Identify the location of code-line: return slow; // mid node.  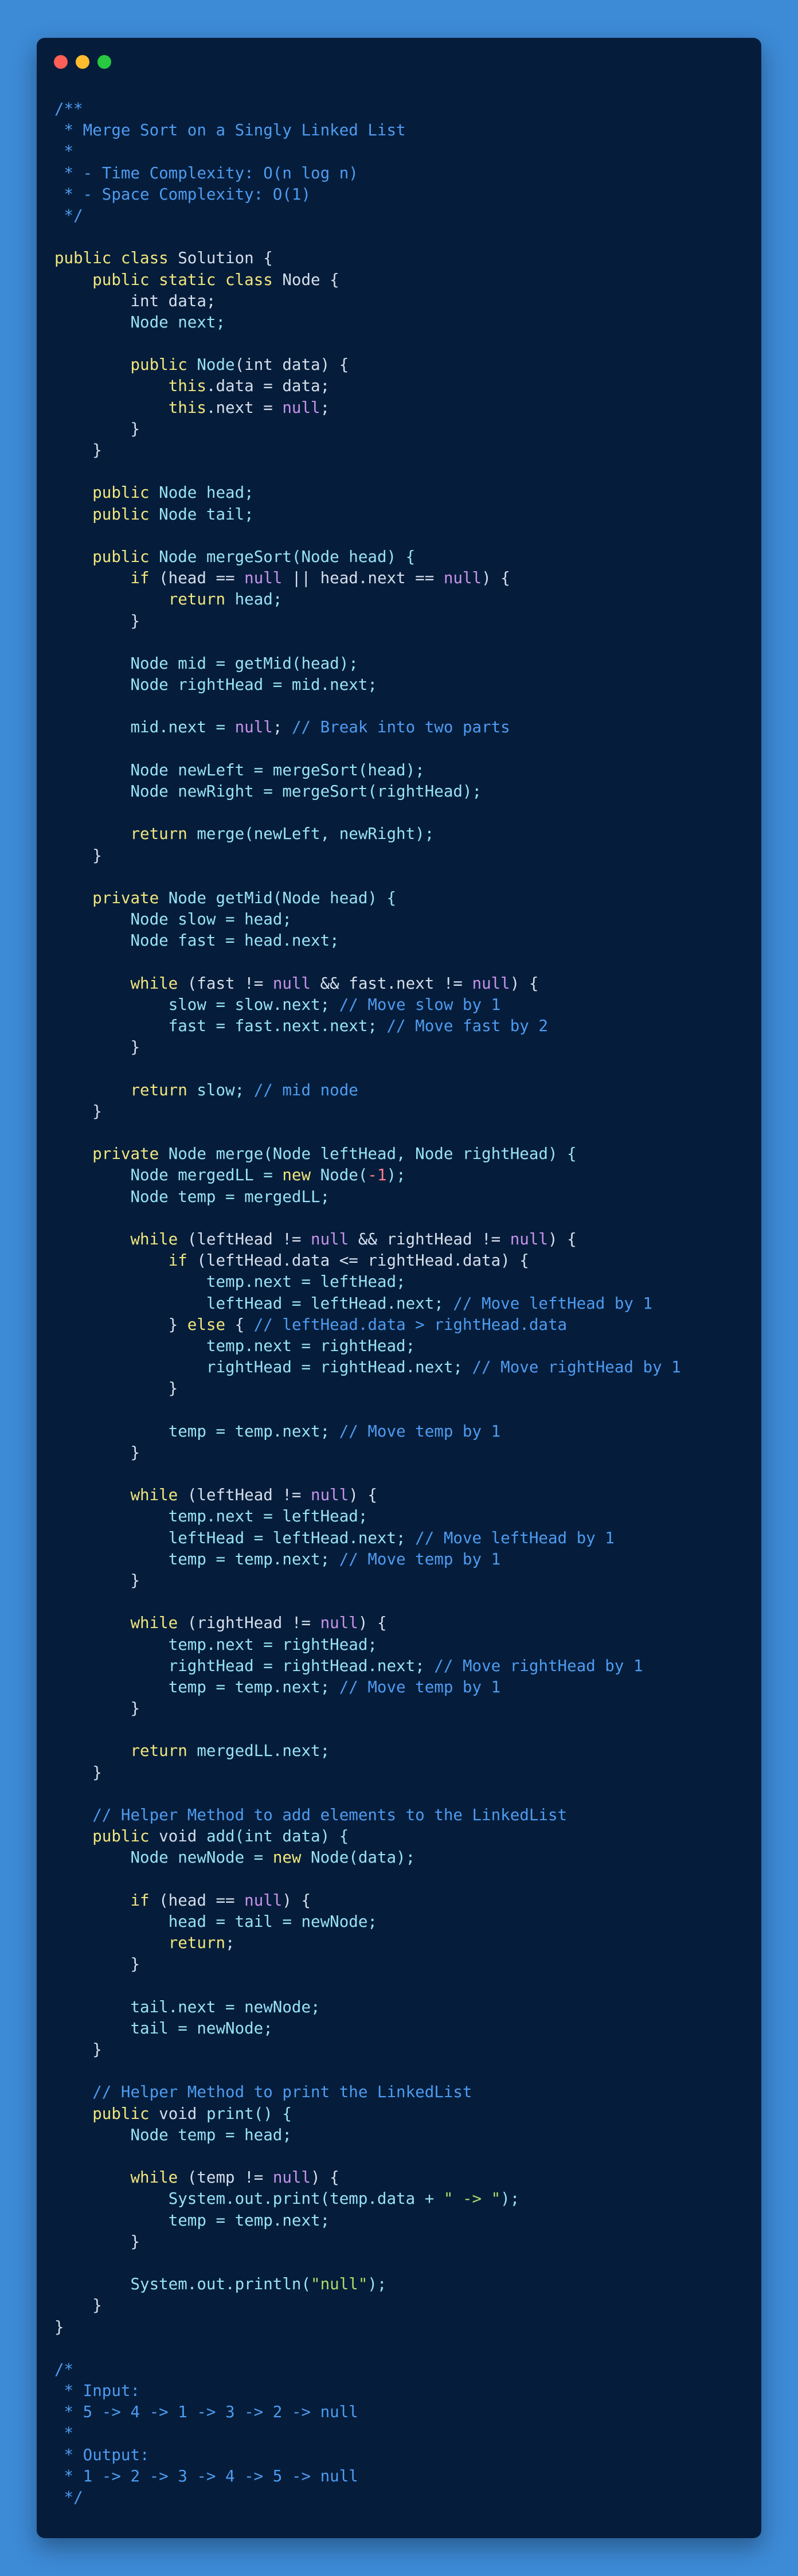
(367, 1091).